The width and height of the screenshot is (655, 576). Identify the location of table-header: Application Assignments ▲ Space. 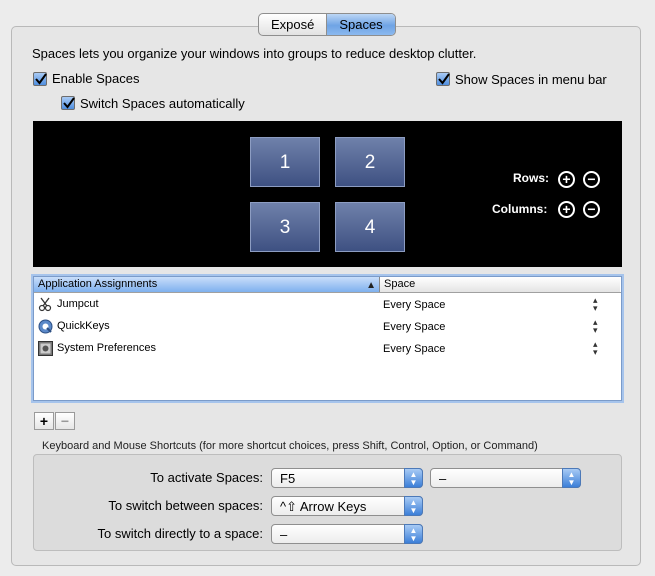
(327, 285).